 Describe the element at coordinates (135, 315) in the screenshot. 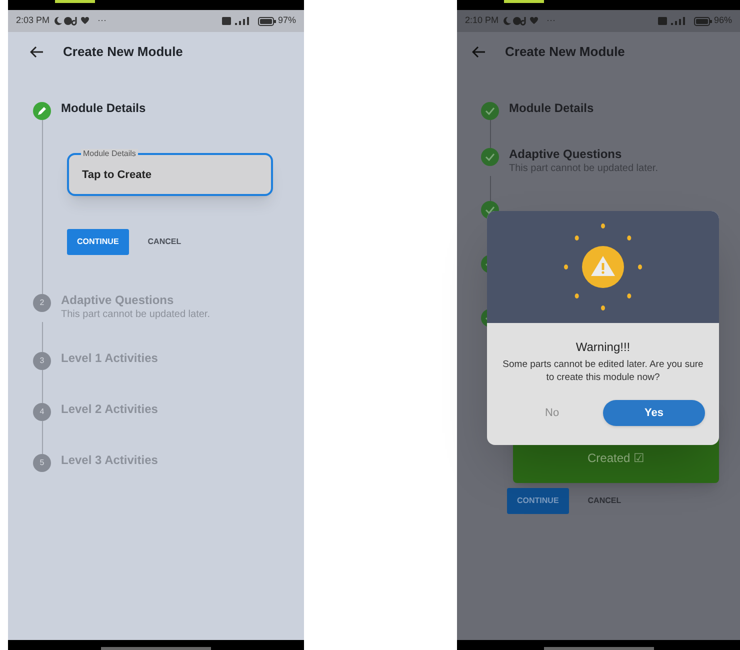

I see `step-subtitle: This part cannot be updated later.` at that location.